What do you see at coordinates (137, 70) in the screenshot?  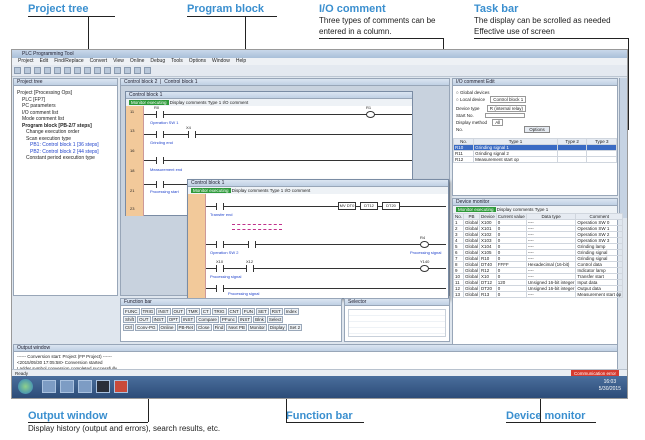 I see `download-icon` at bounding box center [137, 70].